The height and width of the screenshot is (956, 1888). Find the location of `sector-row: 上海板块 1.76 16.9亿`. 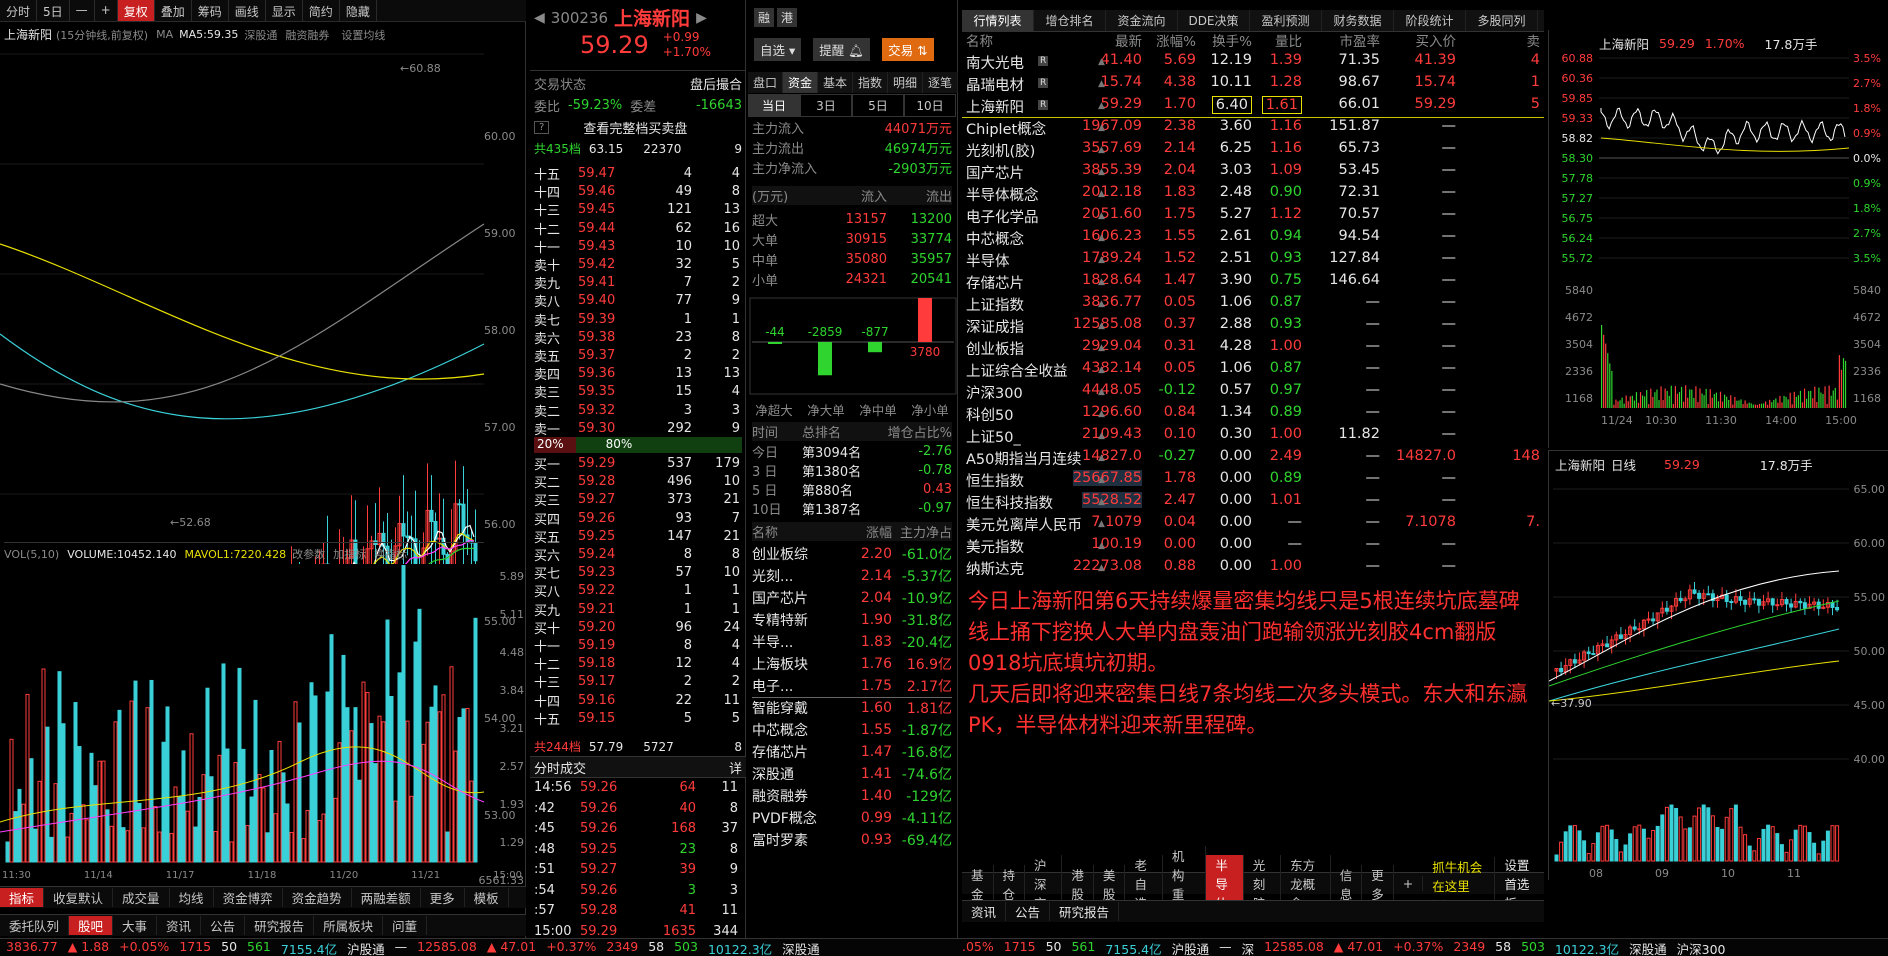

sector-row: 上海板块 1.76 16.9亿 is located at coordinates (852, 664).